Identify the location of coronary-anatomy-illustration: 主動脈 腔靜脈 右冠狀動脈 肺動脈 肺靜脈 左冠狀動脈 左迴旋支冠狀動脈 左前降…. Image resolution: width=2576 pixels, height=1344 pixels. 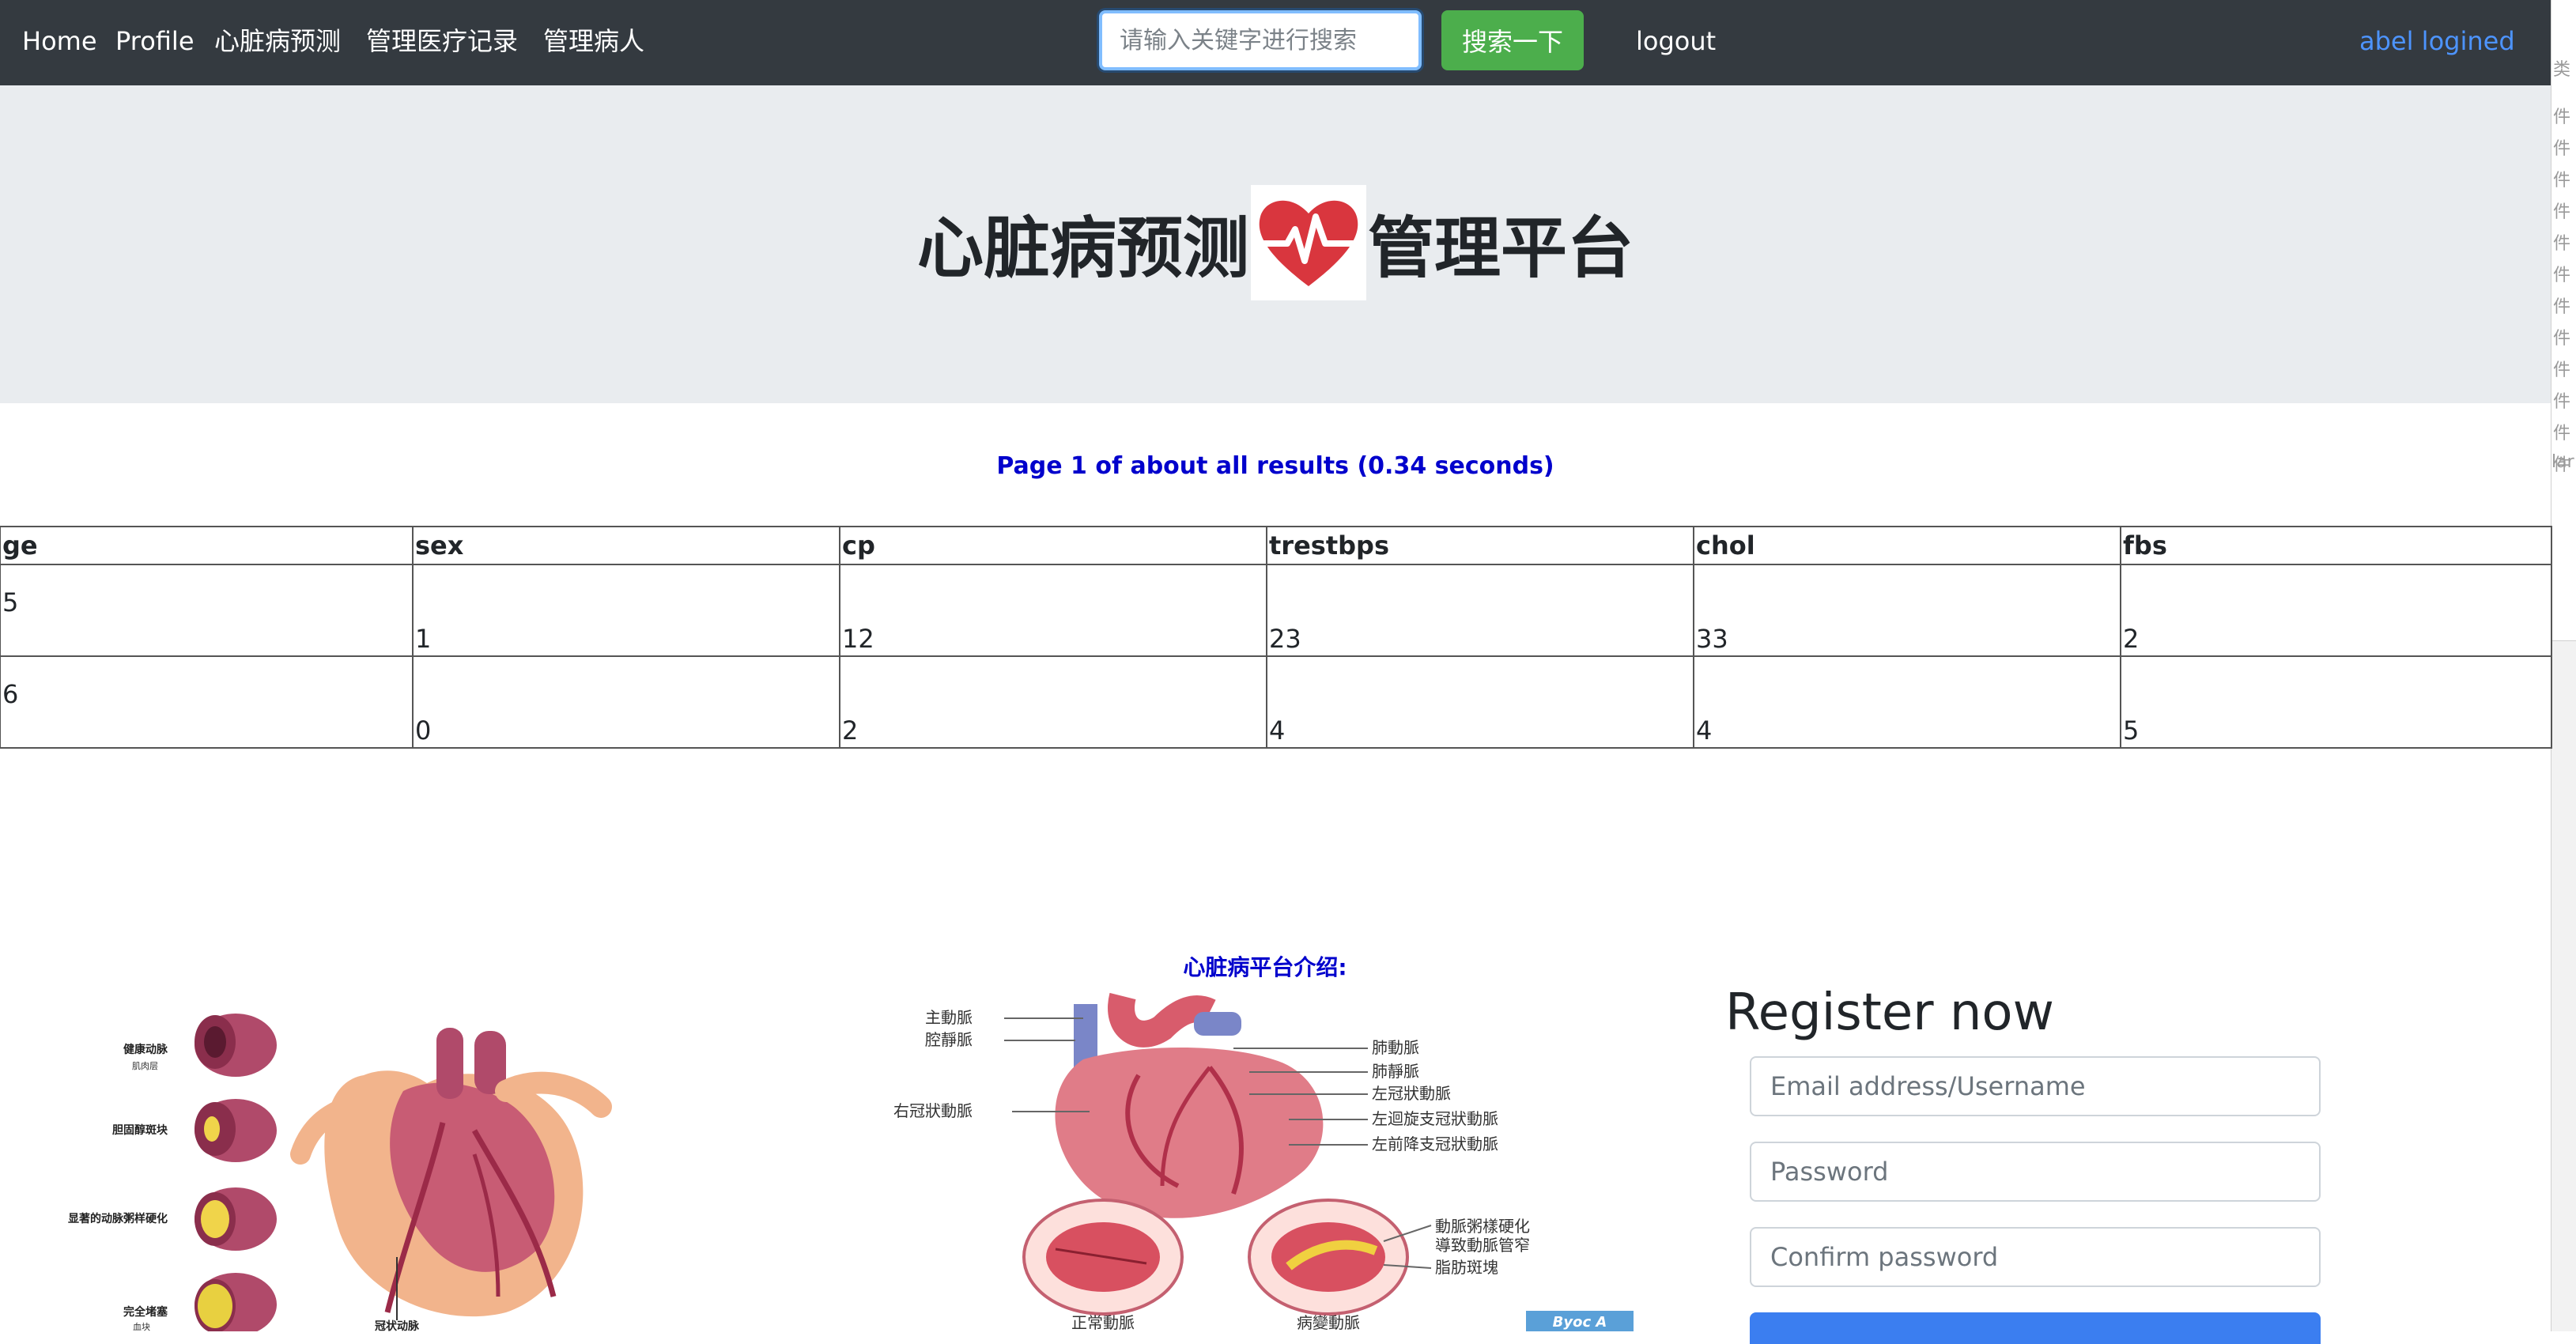
(1263, 1161).